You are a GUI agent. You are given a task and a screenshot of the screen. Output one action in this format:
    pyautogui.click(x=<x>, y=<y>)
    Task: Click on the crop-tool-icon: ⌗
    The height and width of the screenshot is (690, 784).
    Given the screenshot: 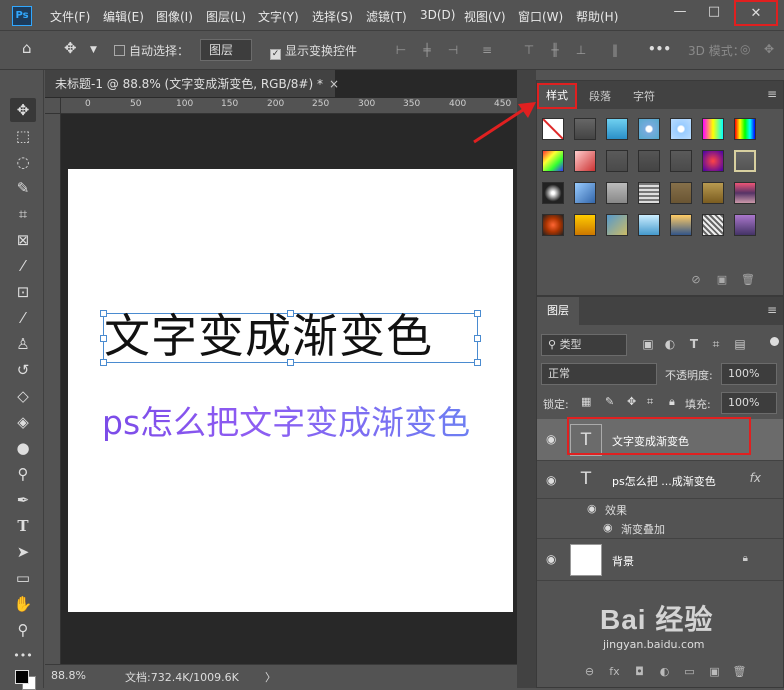 What is the action you would take?
    pyautogui.click(x=23, y=214)
    